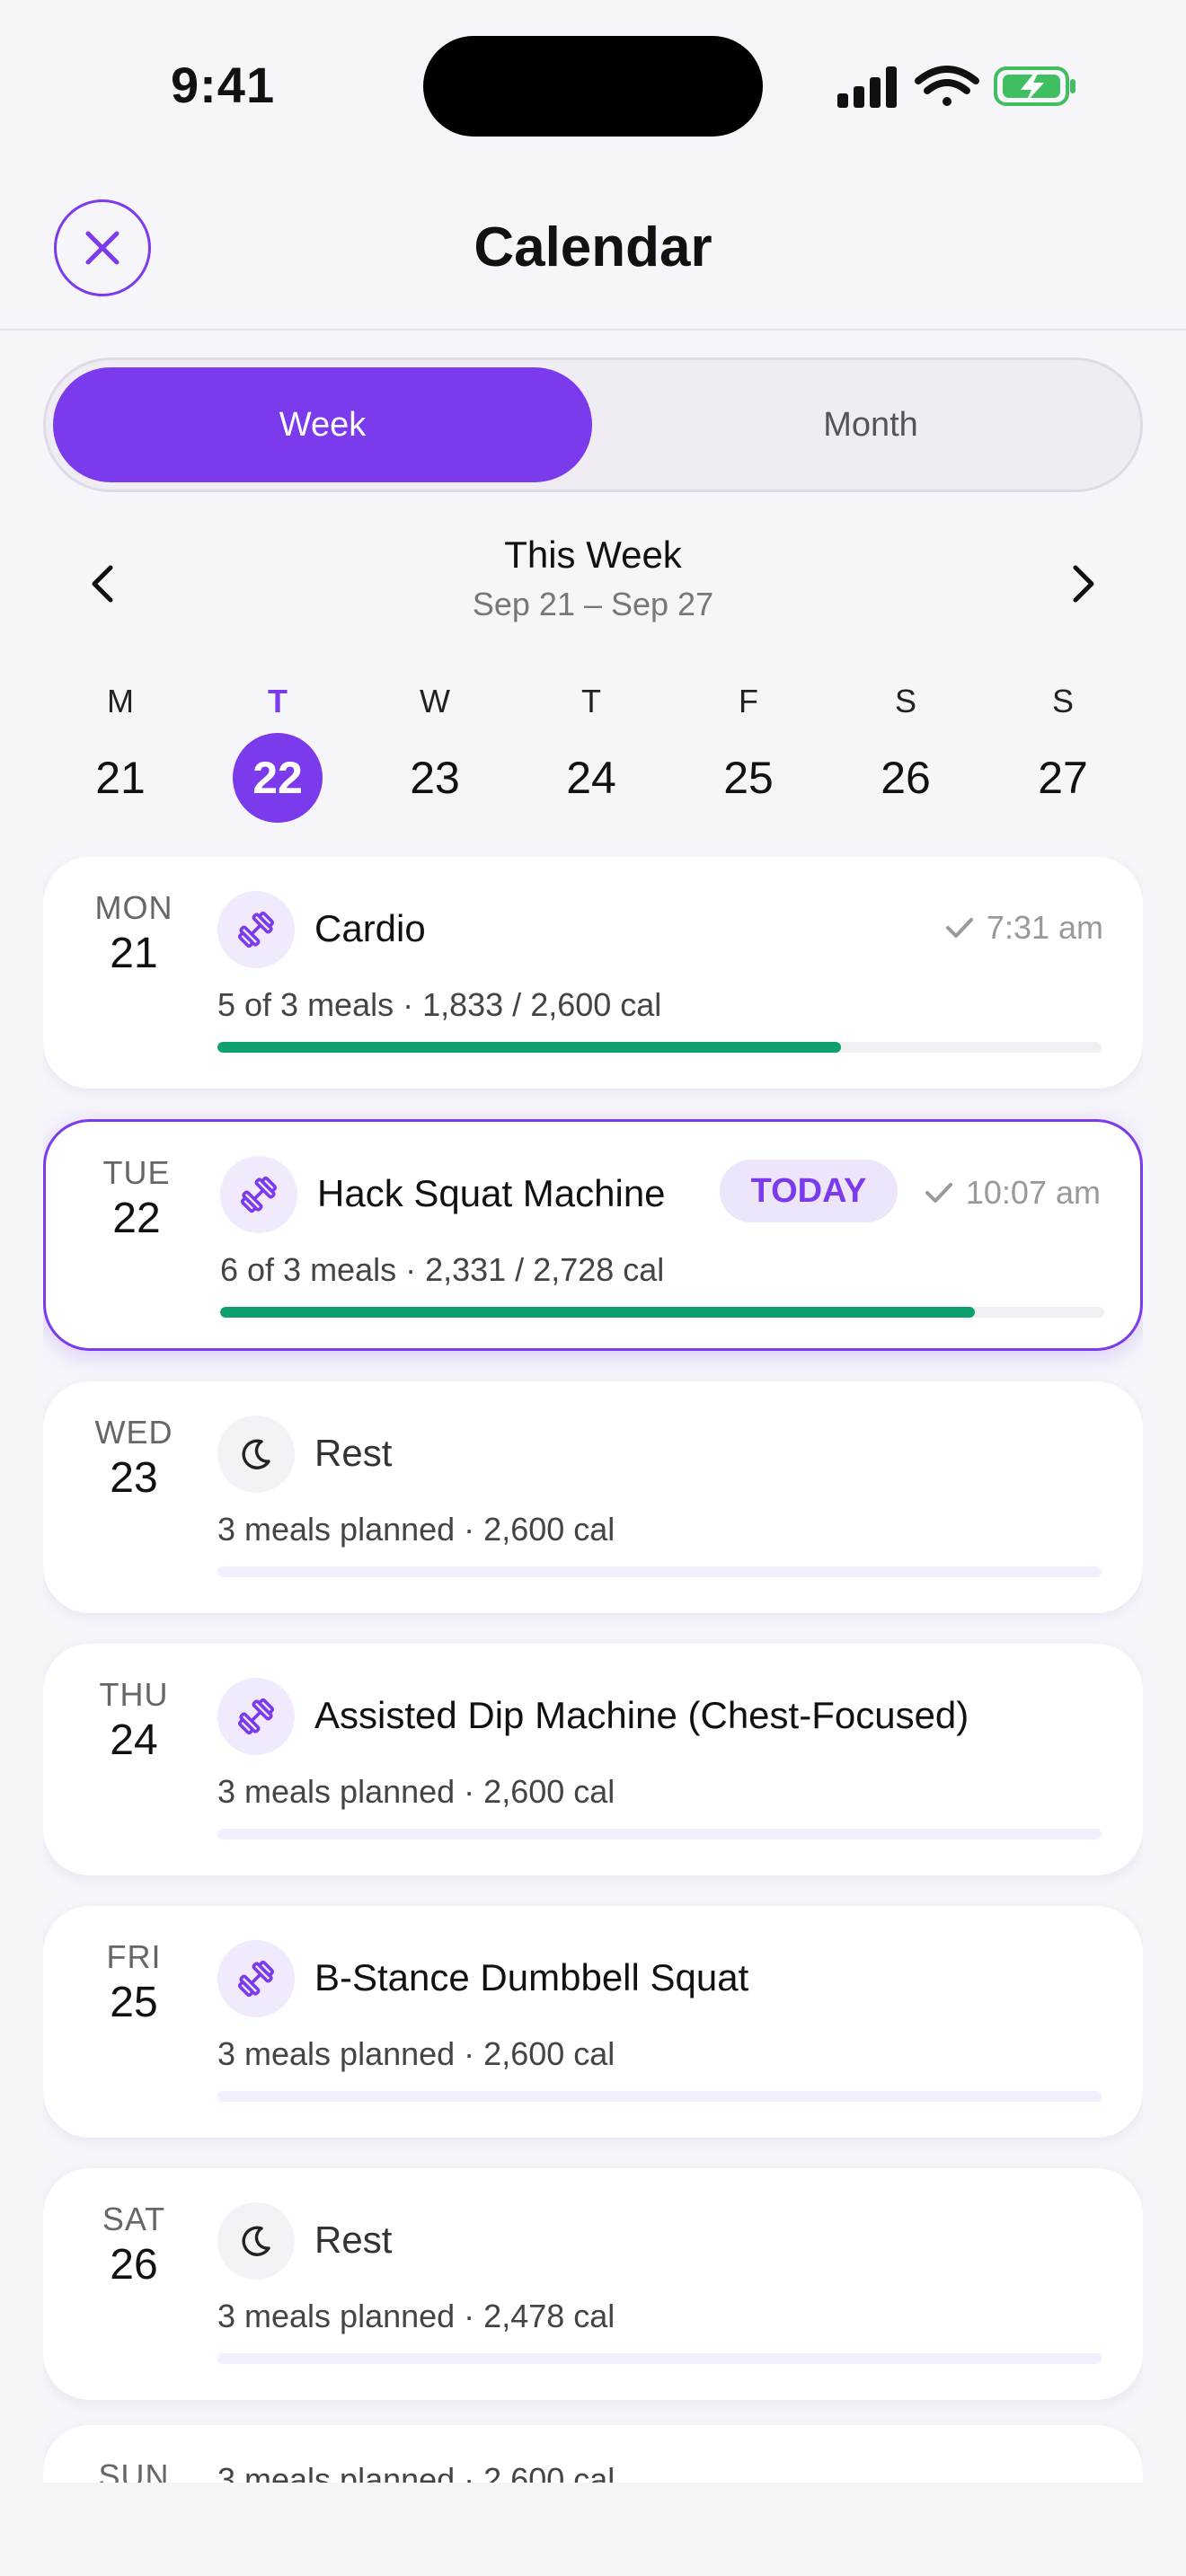 This screenshot has width=1186, height=2576. What do you see at coordinates (439, 1004) in the screenshot?
I see `card-summary: 5 of 3 meals · 1,833 / 2,600 cal` at bounding box center [439, 1004].